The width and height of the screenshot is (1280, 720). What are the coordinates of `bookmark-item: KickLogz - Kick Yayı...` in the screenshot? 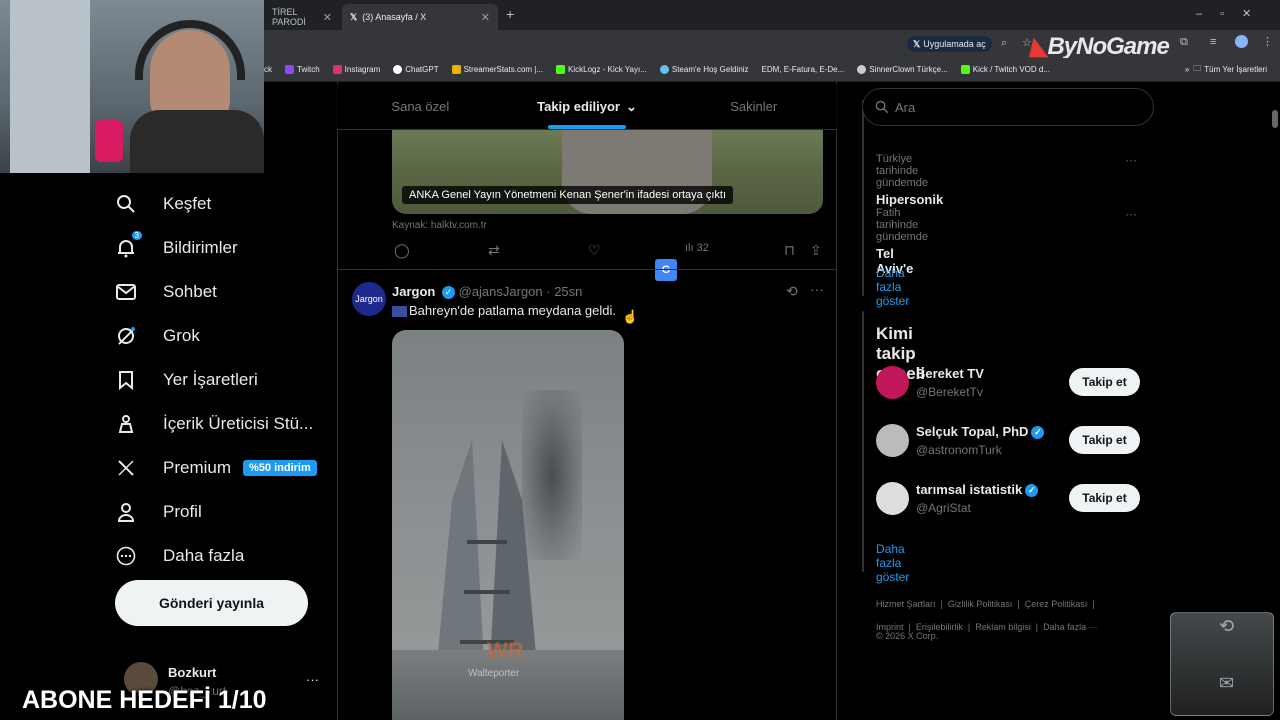 It's located at (601, 69).